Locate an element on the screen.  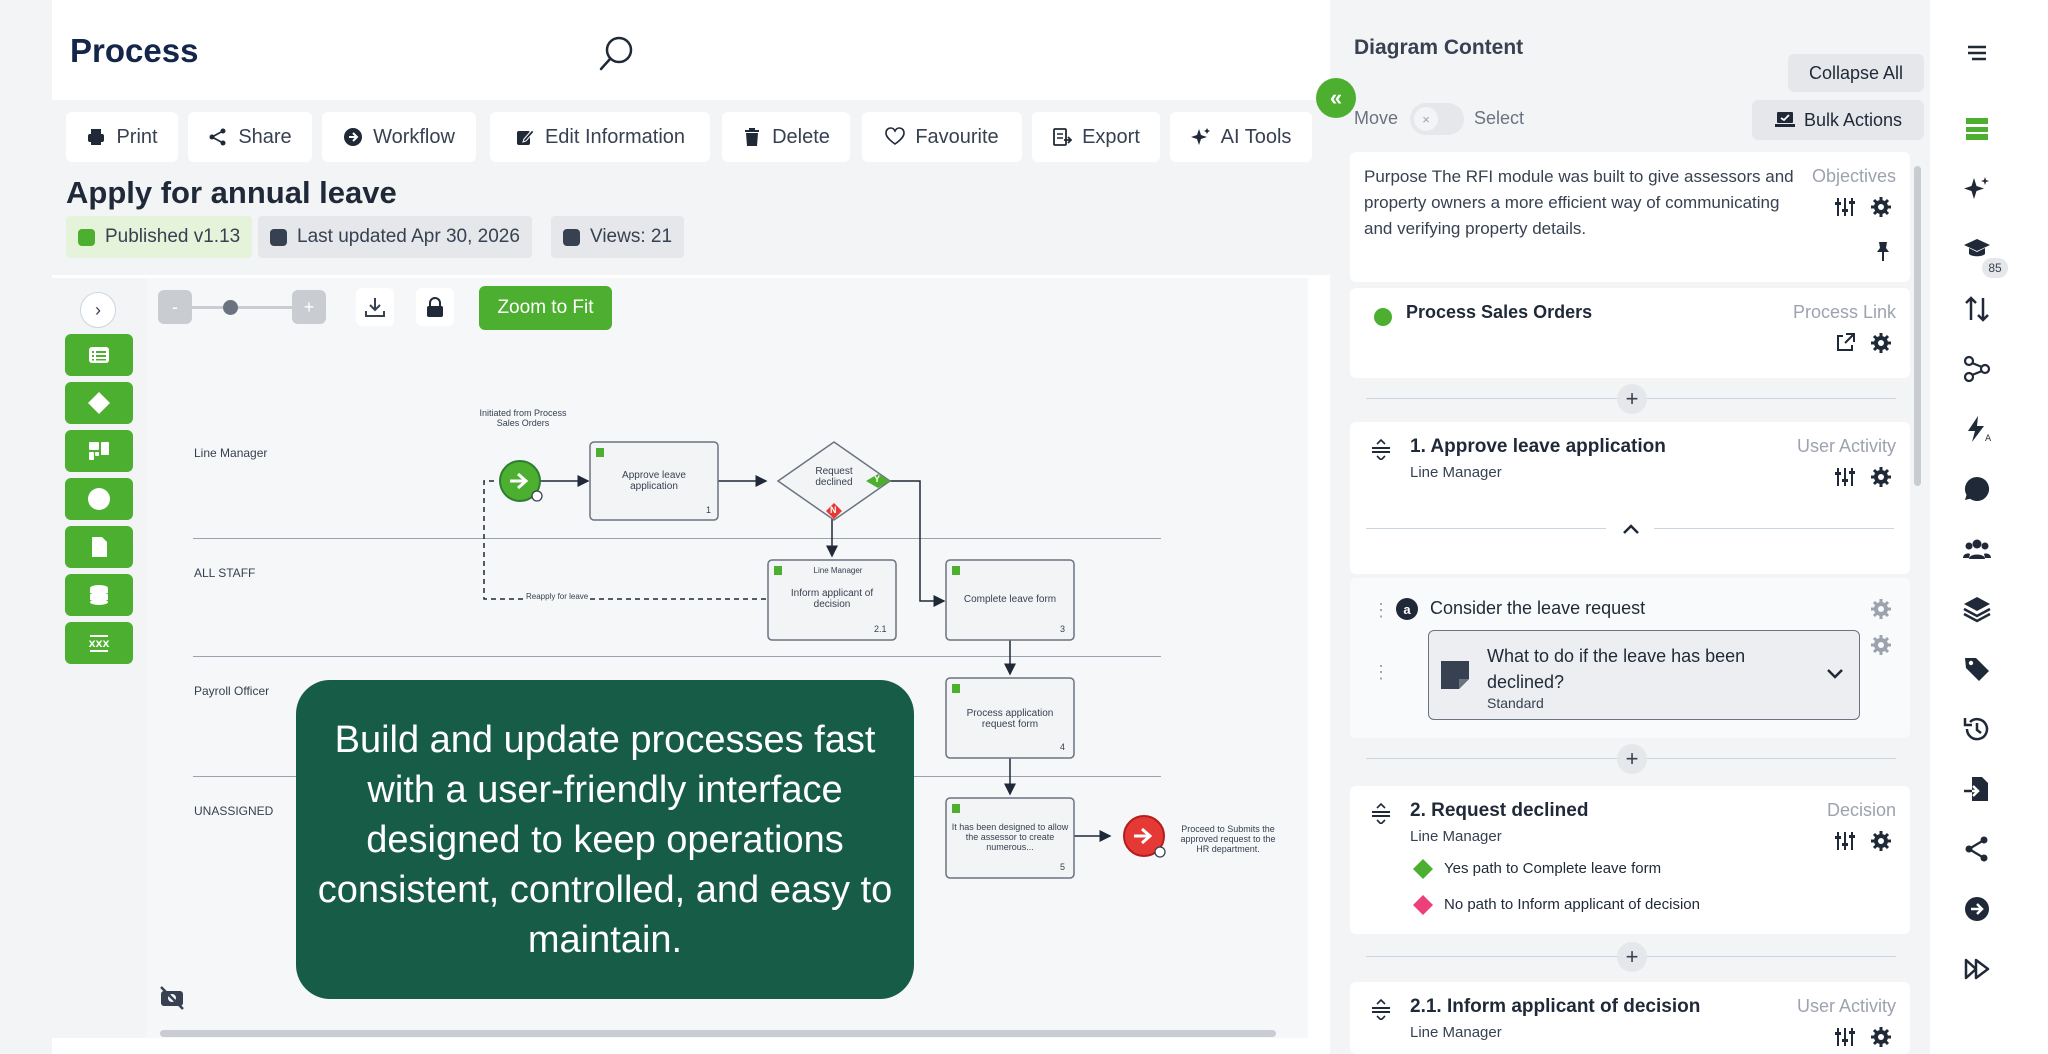
tool-decision is located at coordinates (99, 403).